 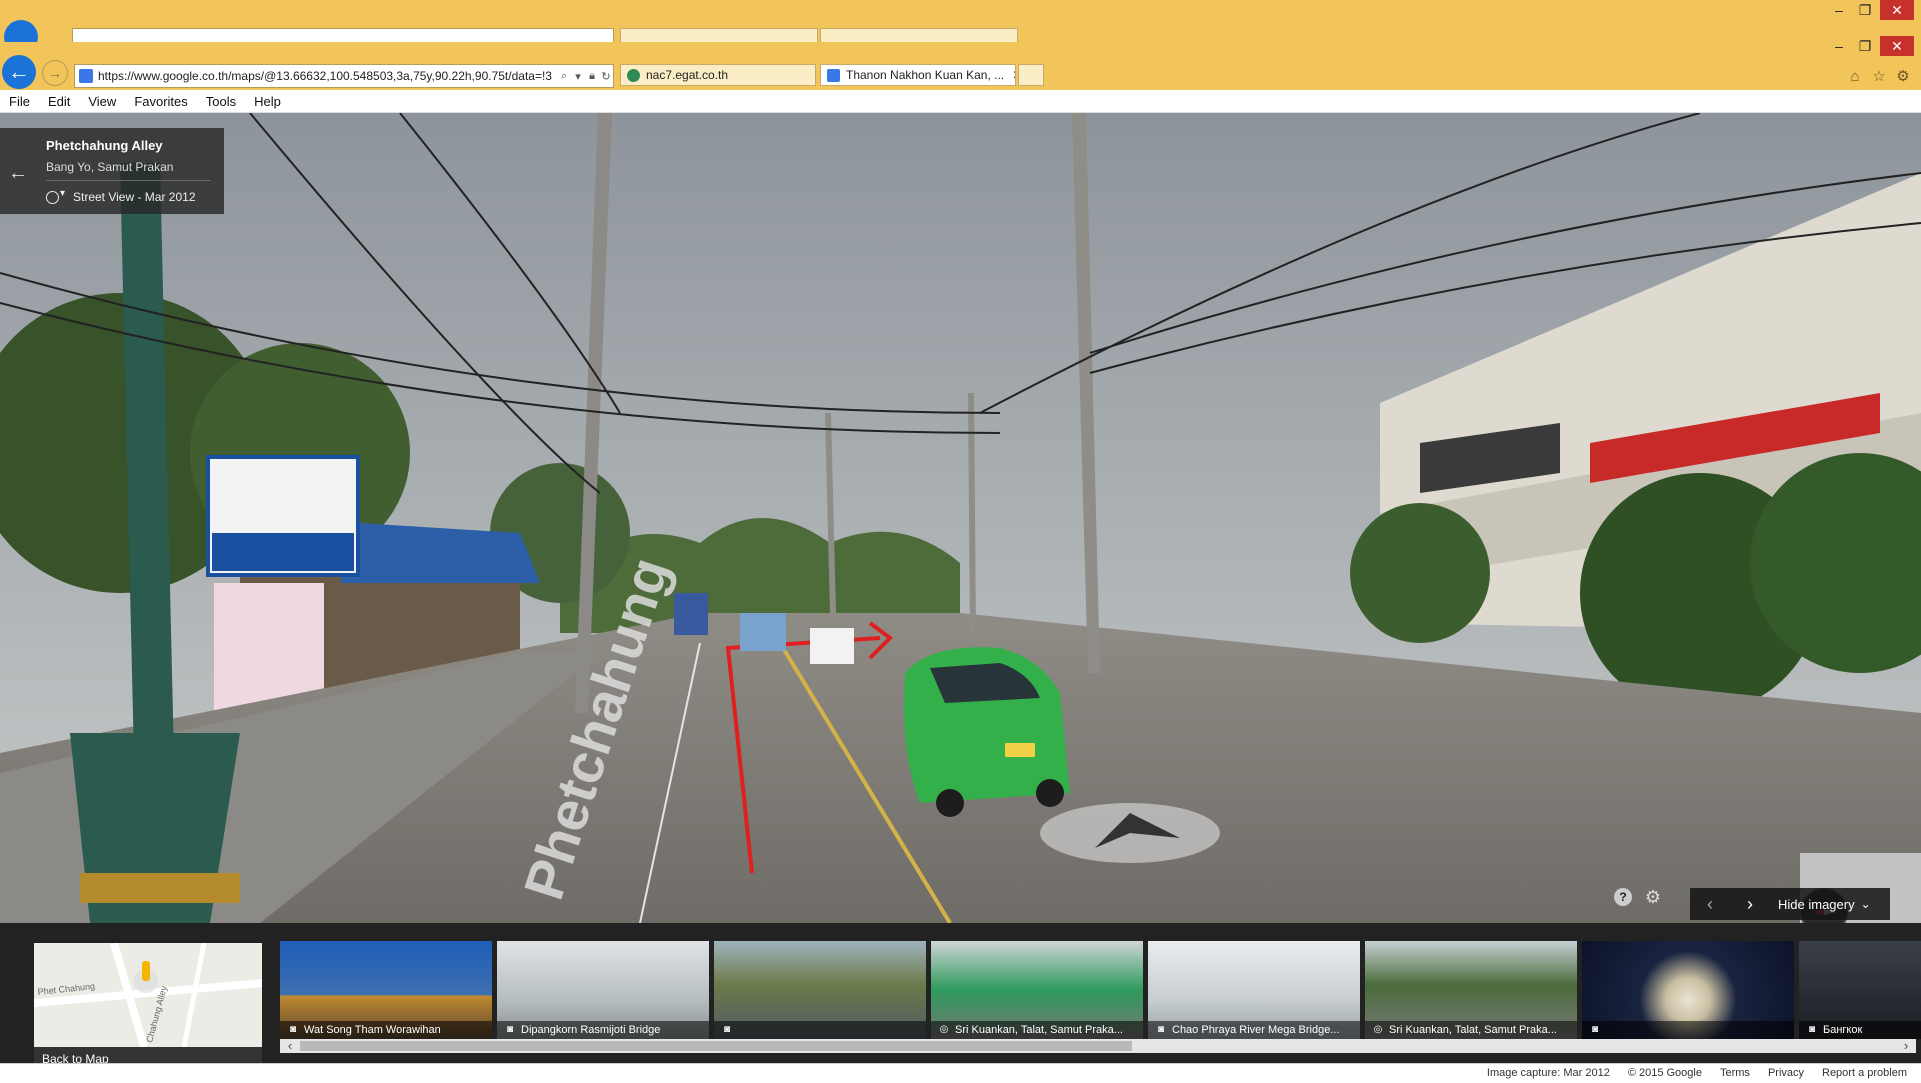 What do you see at coordinates (1864, 1073) in the screenshot?
I see `report-problem-link: Report a problem` at bounding box center [1864, 1073].